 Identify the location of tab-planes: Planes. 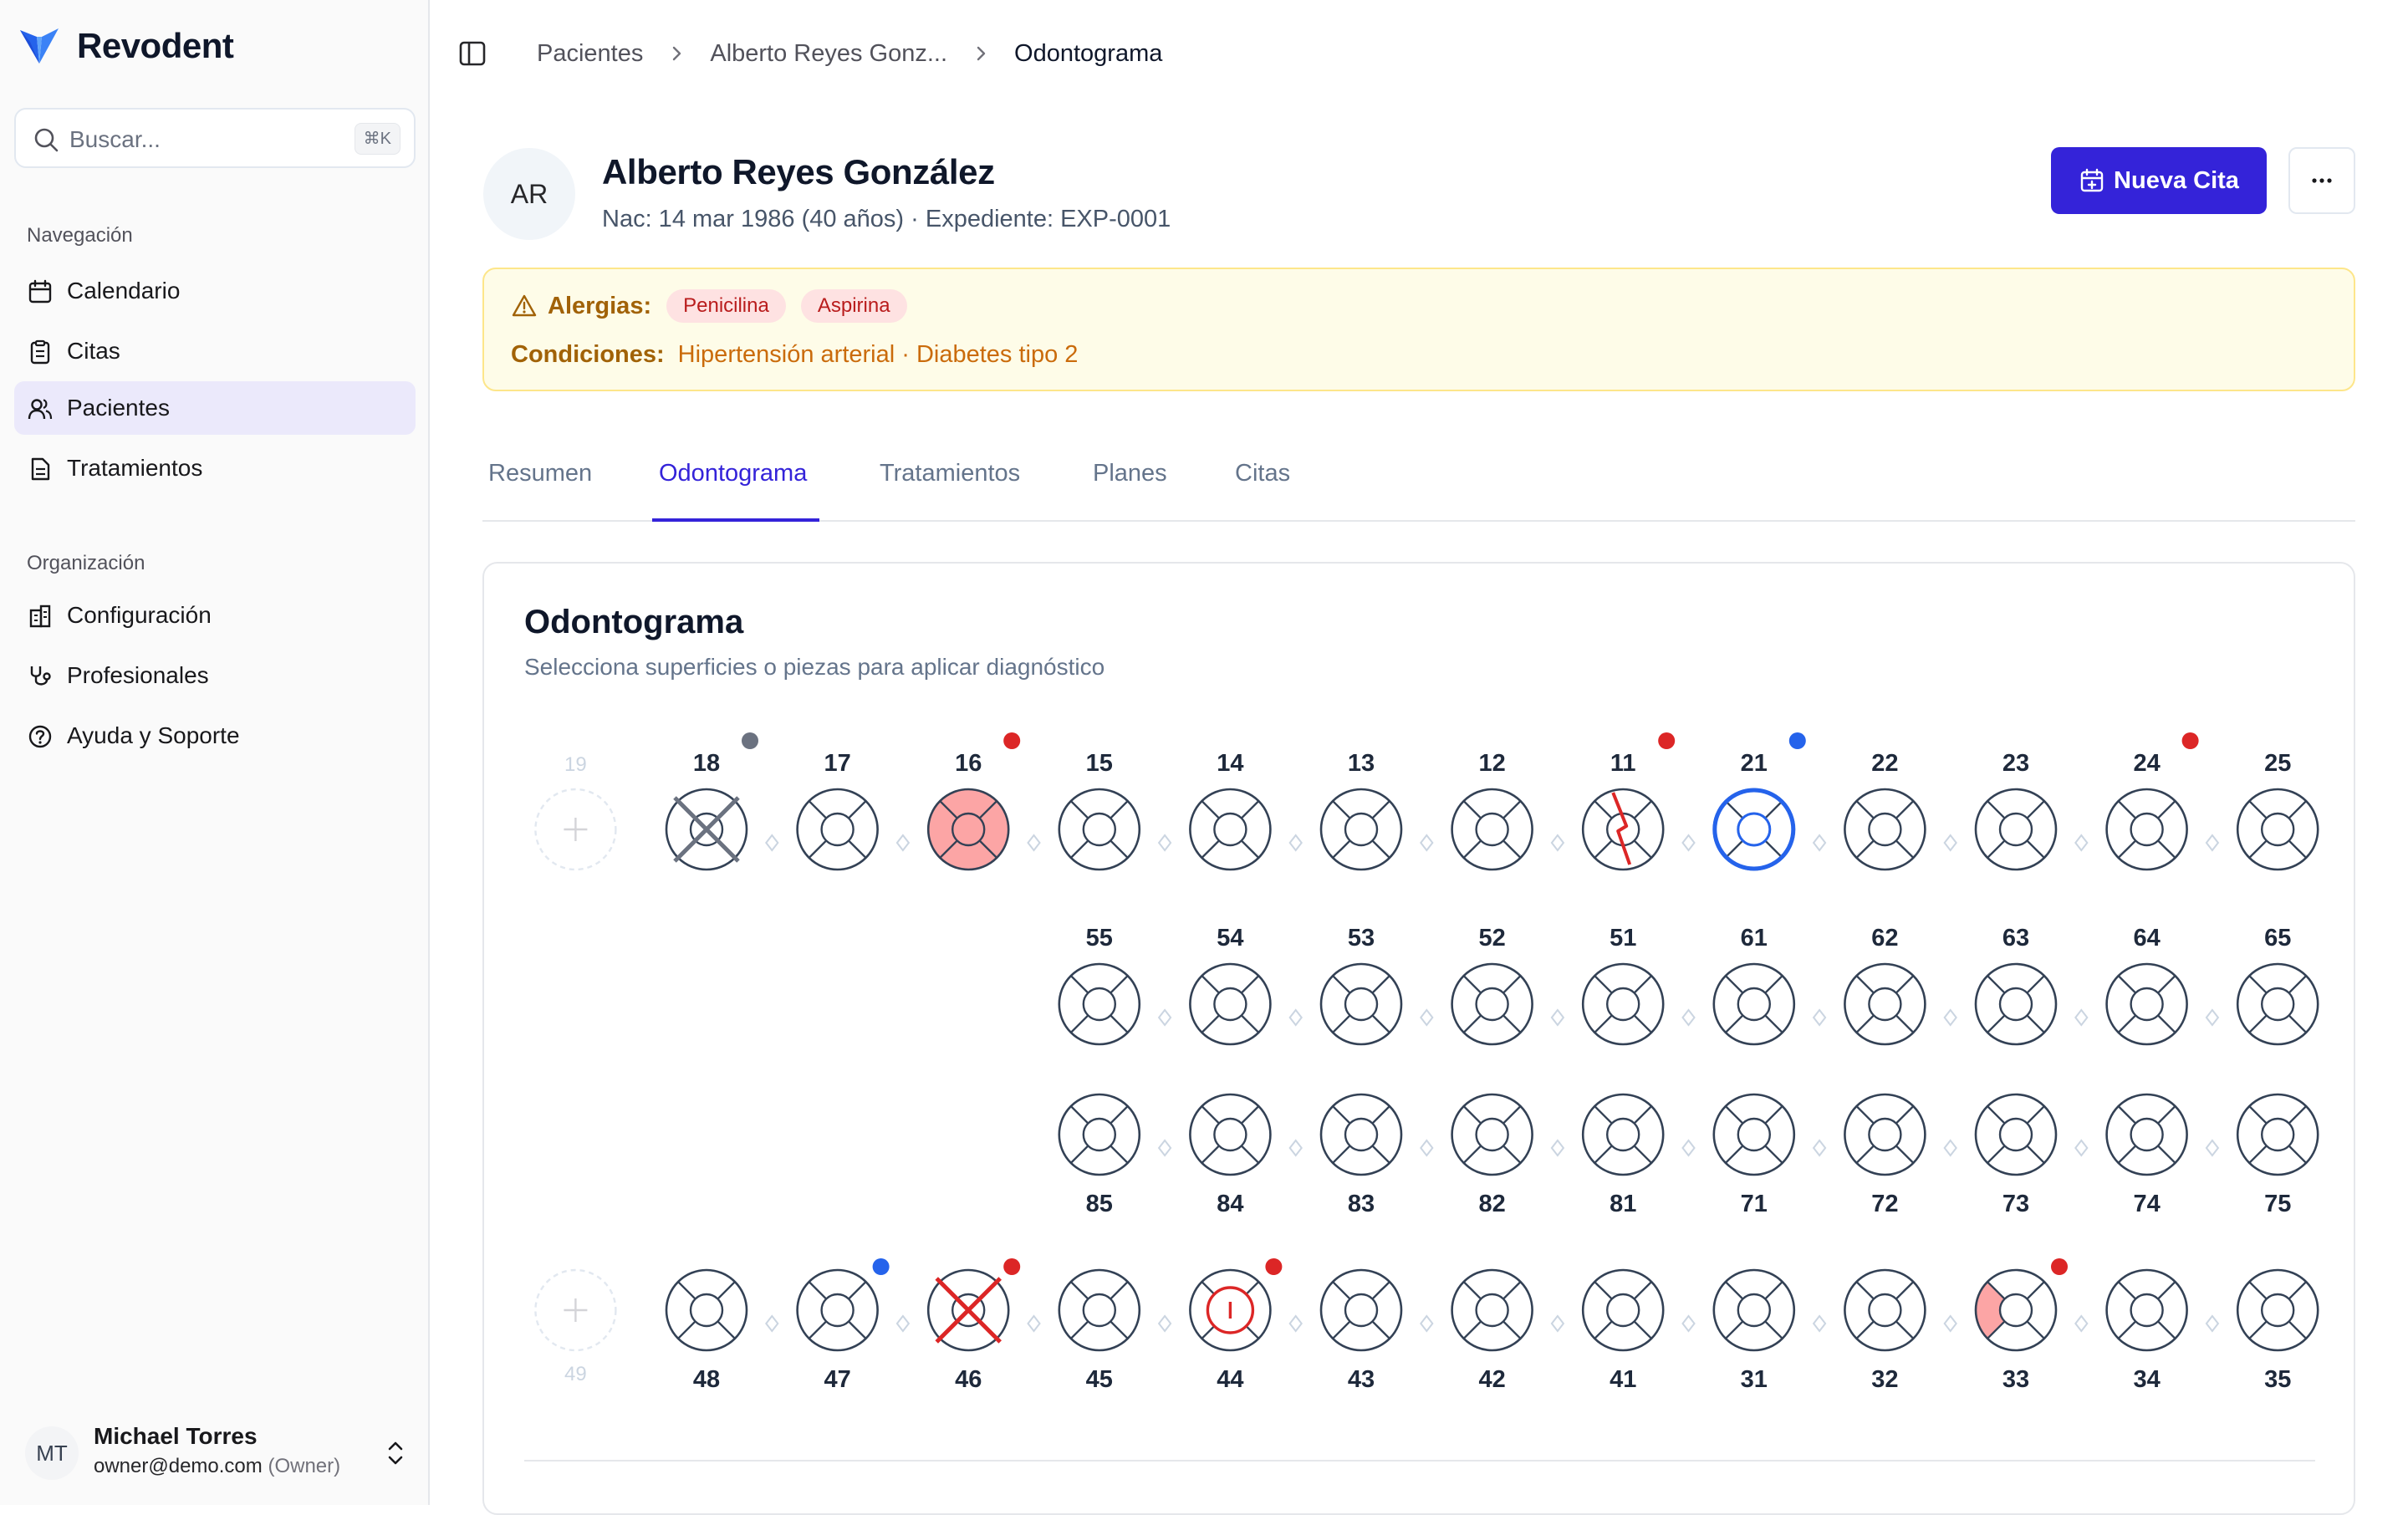
(1130, 490).